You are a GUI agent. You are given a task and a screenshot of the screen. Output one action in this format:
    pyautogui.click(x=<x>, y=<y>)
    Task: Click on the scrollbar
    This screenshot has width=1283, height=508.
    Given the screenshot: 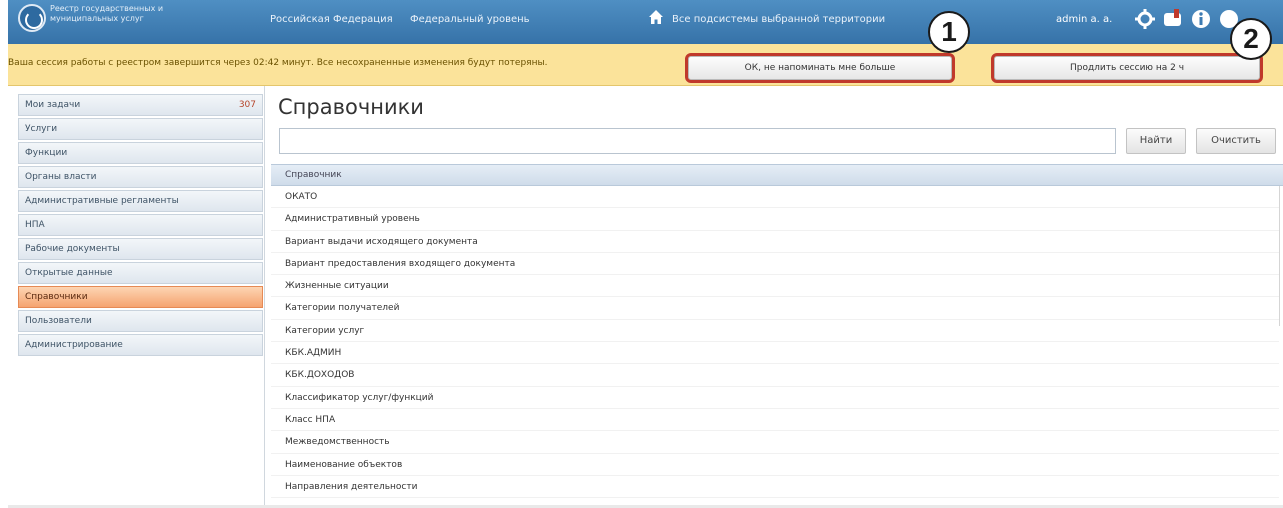 What is the action you would take?
    pyautogui.click(x=1281, y=256)
    